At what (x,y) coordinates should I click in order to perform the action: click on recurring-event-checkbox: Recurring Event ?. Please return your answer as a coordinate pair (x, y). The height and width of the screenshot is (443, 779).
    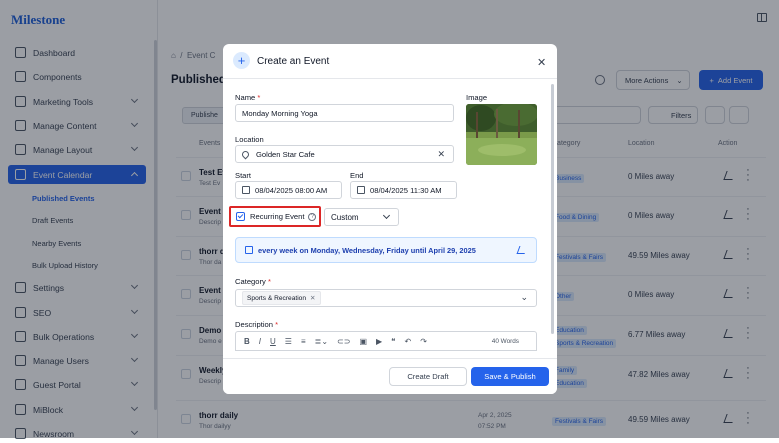
    Looking at the image, I should click on (275, 216).